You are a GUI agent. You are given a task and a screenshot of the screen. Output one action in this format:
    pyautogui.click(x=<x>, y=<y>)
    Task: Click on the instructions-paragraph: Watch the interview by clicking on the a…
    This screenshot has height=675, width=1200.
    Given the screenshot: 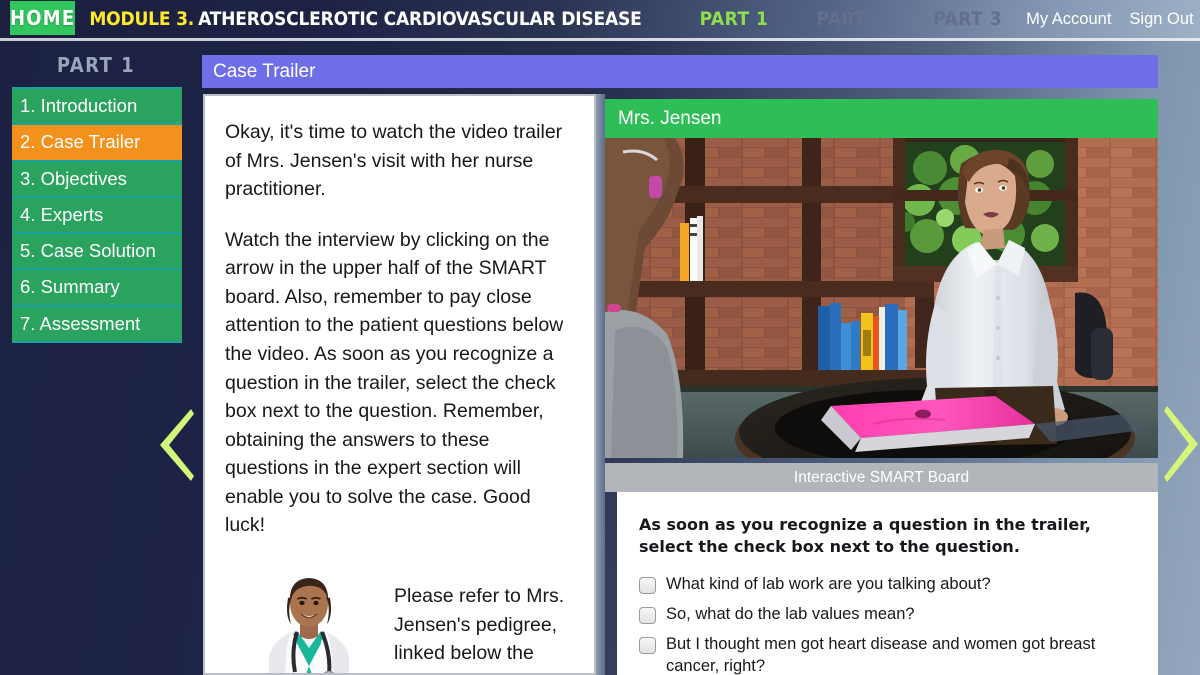 What is the action you would take?
    pyautogui.click(x=394, y=382)
    